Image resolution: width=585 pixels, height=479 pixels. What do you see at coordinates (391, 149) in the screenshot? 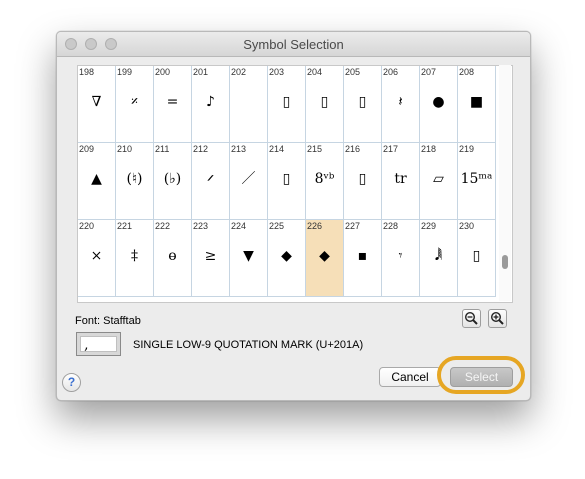
I see `symbol-number: 217` at bounding box center [391, 149].